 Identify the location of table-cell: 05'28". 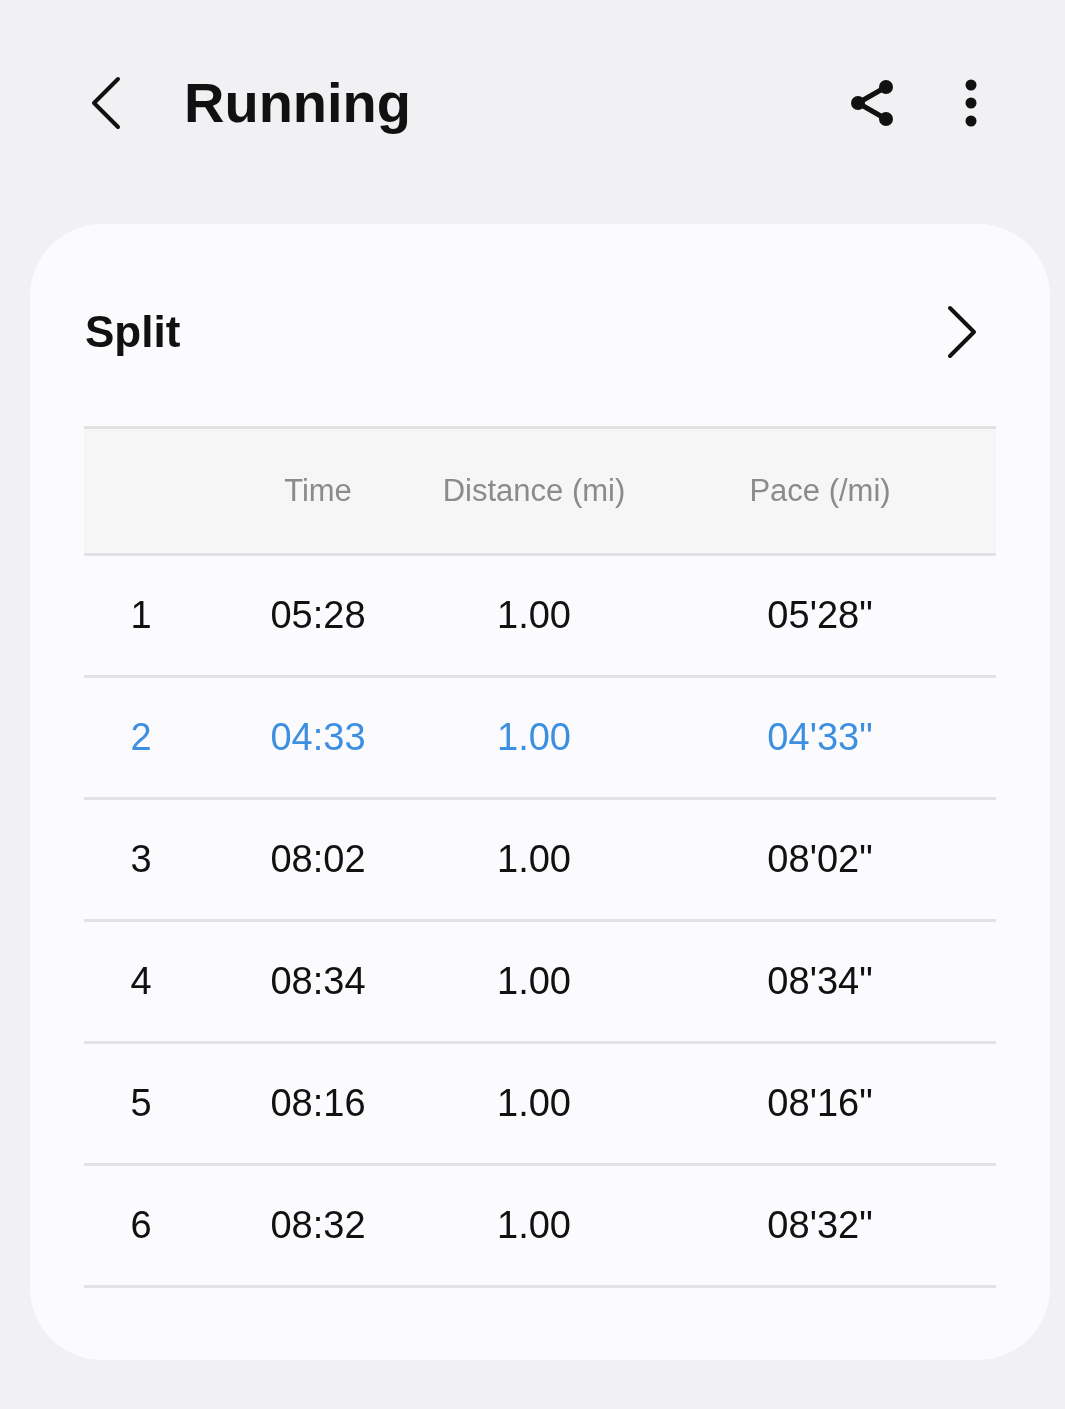
(820, 615).